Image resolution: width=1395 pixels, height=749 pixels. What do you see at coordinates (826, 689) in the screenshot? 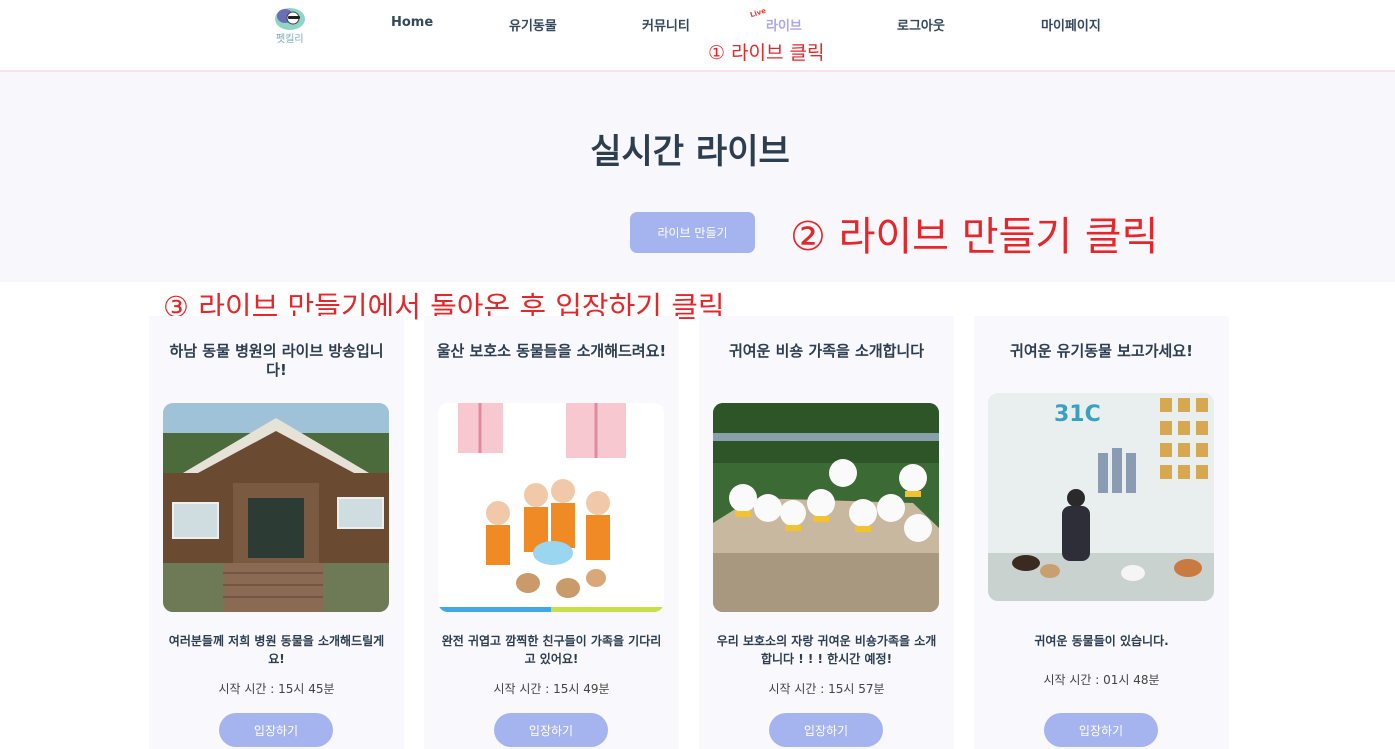
I see `card-start-time: 시작 시간 : 15시 57분` at bounding box center [826, 689].